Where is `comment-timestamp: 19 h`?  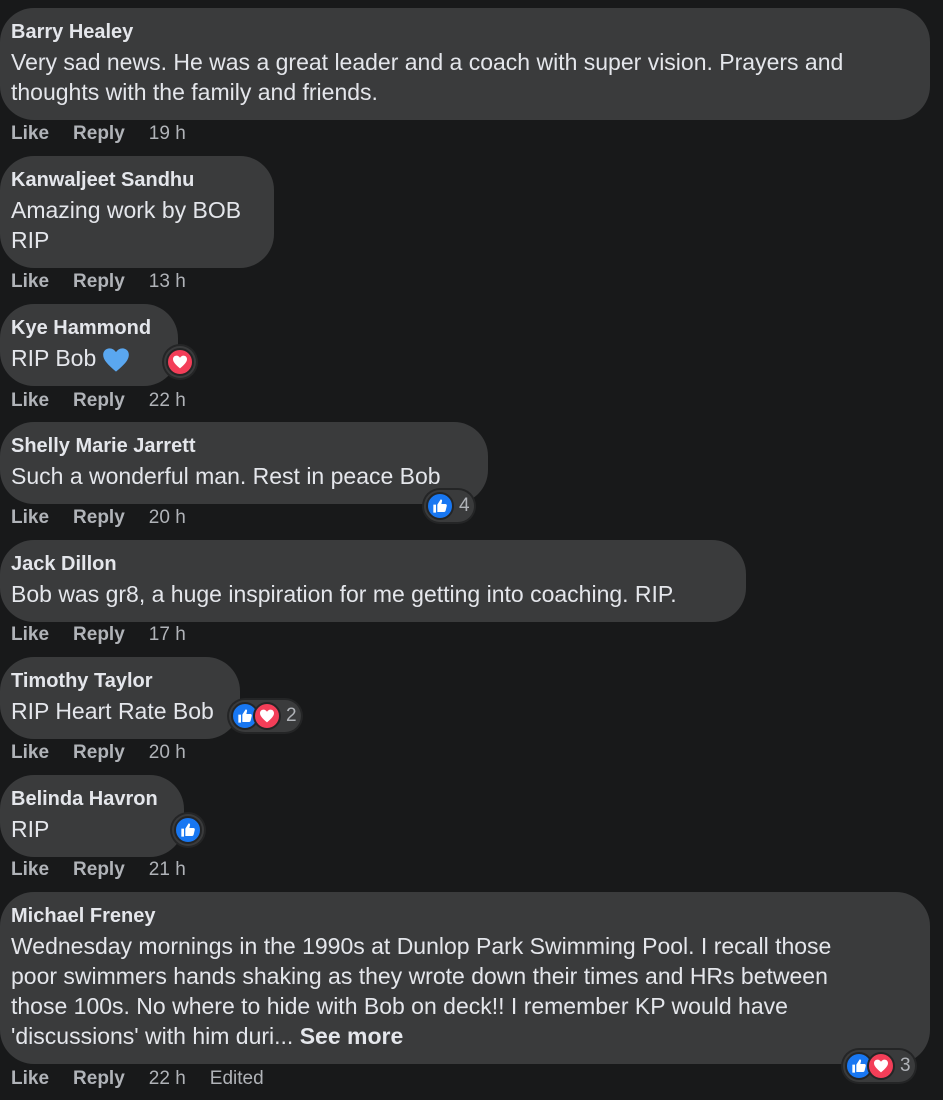 comment-timestamp: 19 h is located at coordinates (167, 133).